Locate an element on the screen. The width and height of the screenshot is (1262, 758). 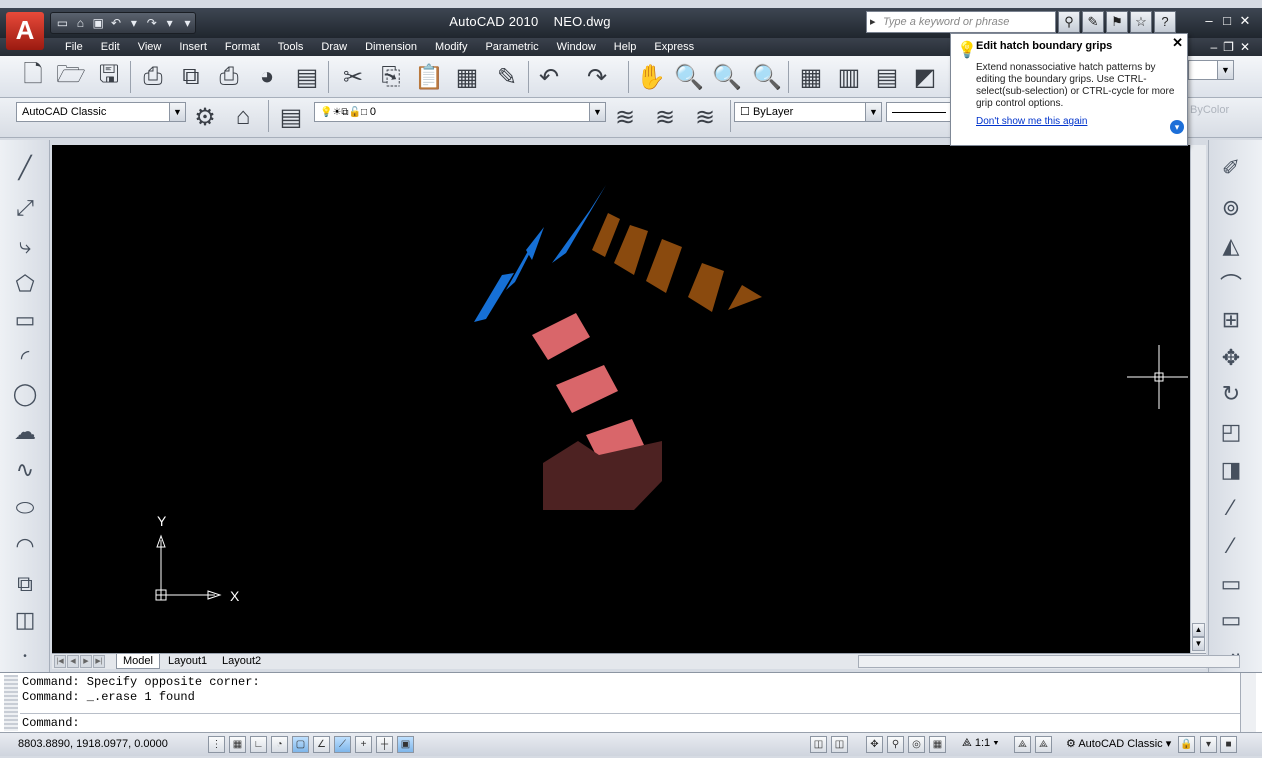
workspace-save-icon: ⌂ is located at coordinates (243, 117).